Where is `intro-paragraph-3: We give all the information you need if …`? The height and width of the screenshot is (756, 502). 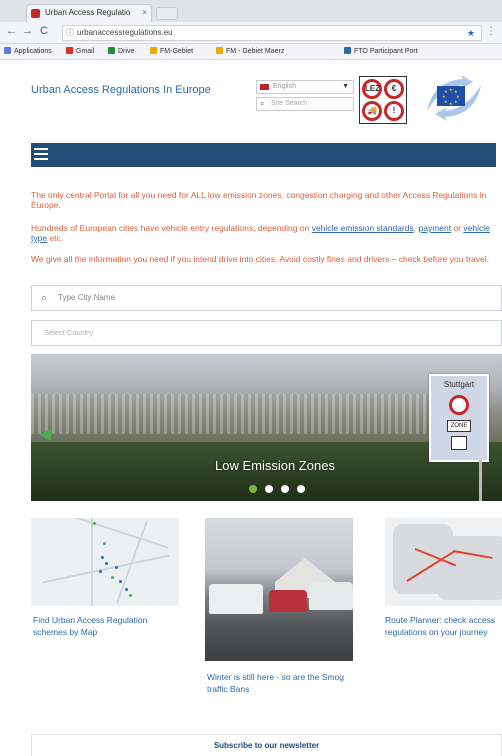
intro-paragraph-3: We give all the information you need if … is located at coordinates (260, 259).